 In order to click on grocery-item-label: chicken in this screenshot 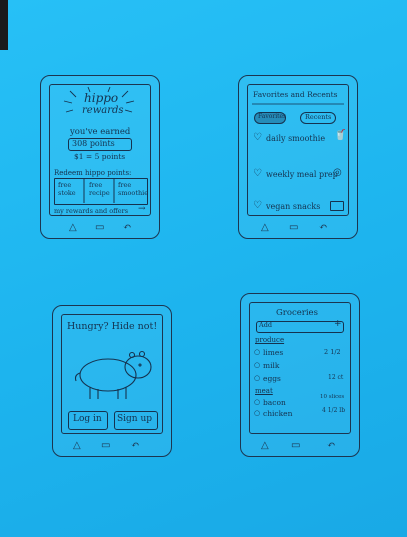, I will do `click(277, 413)`.